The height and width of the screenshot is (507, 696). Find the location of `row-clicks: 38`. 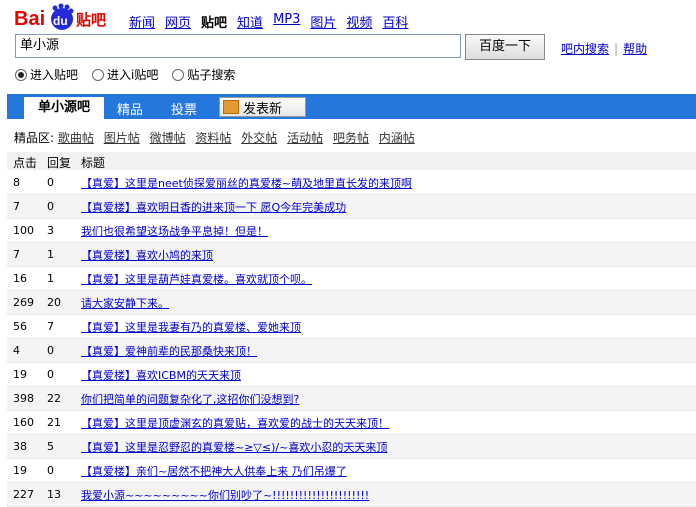

row-clicks: 38 is located at coordinates (20, 446).